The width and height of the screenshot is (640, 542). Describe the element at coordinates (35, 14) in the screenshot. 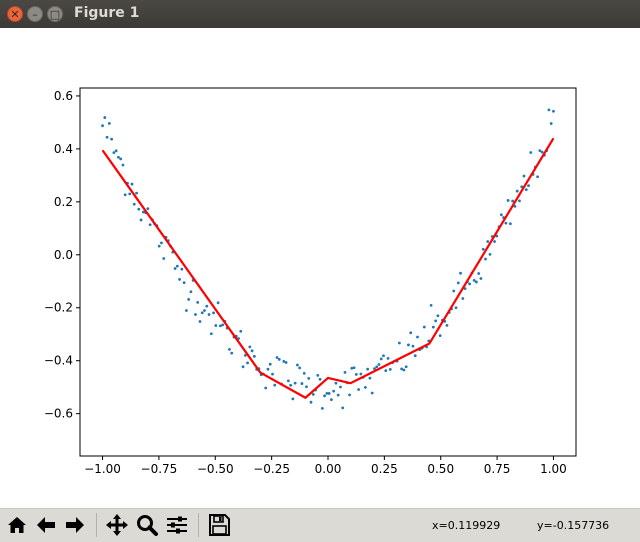

I see `minimize-window-button: –` at that location.